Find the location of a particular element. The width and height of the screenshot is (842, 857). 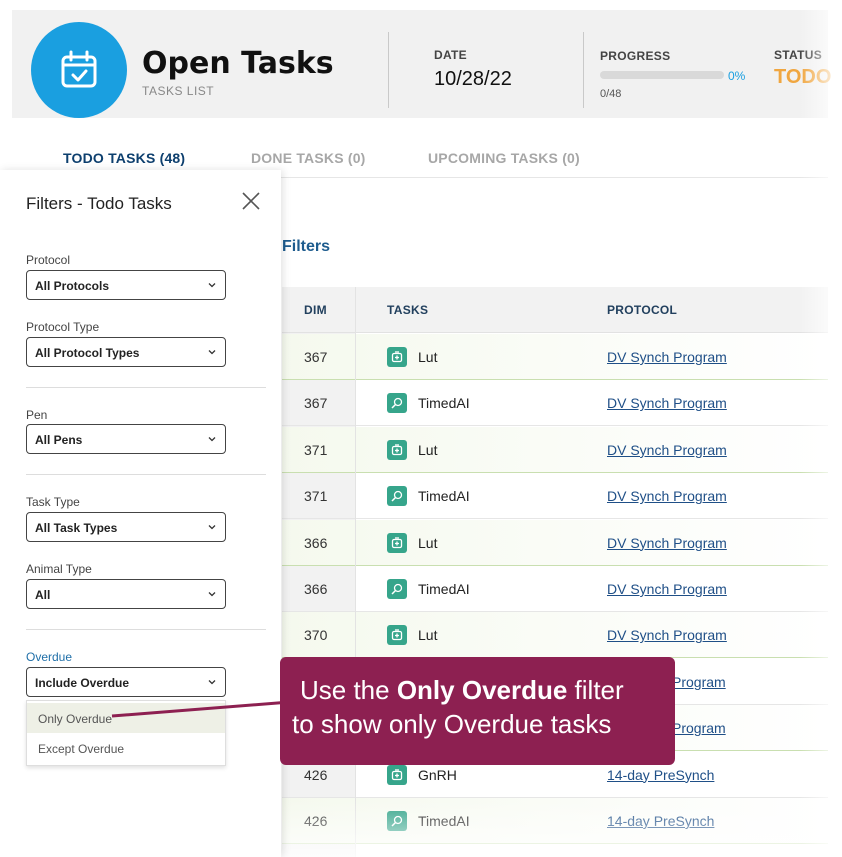

date-value: 10/28/22 is located at coordinates (473, 79).